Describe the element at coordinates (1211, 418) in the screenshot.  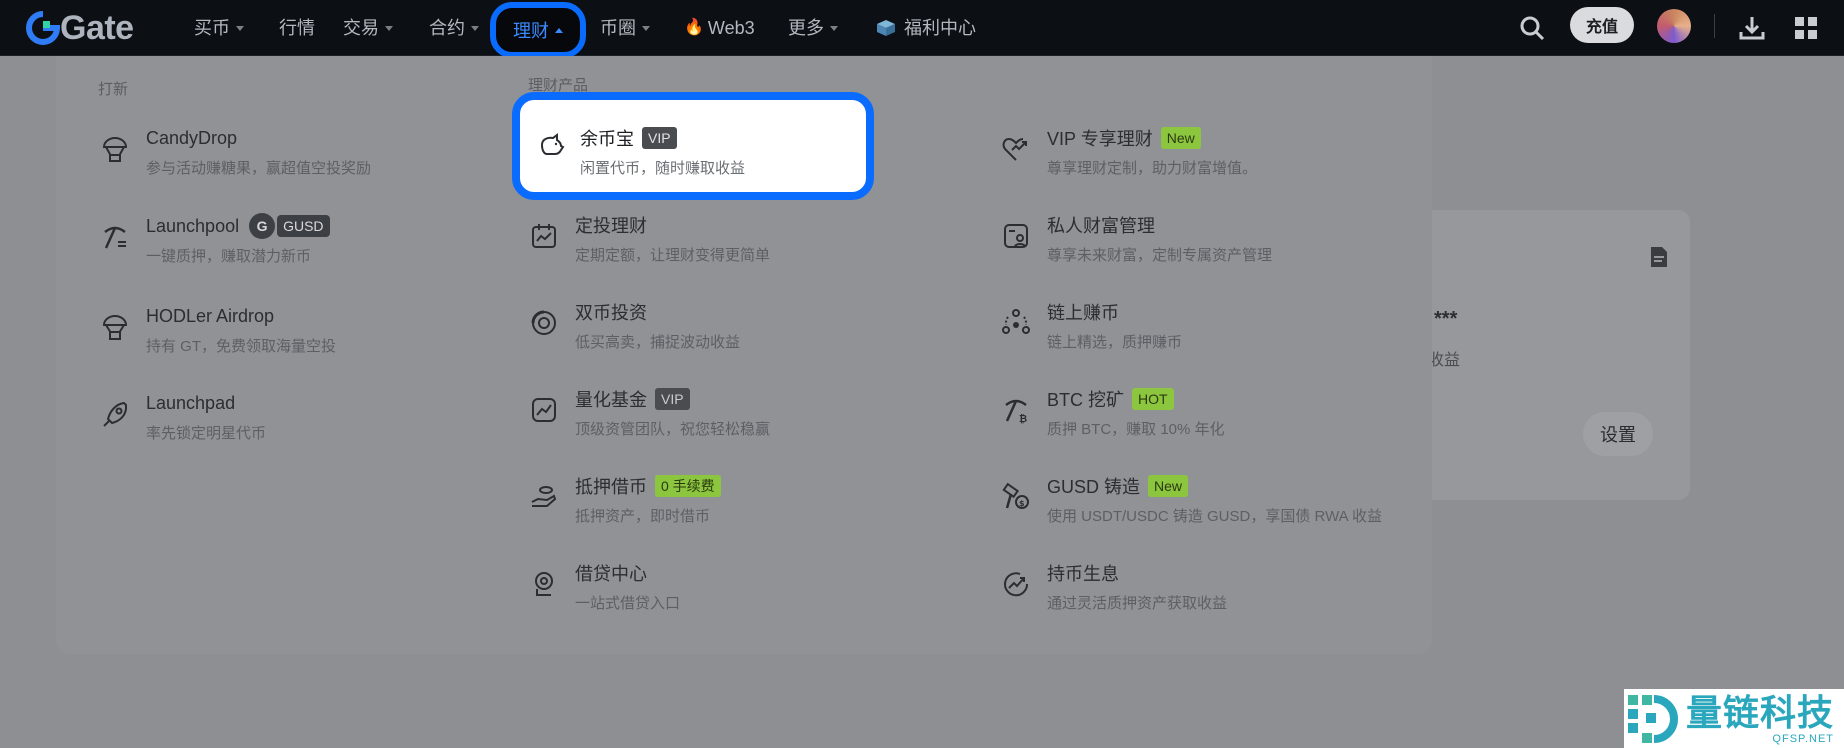
I see `menu-item-btc-mining: ₿ BTC 挖矿 HOT 质押 BTC，赚取 10% 年化` at that location.